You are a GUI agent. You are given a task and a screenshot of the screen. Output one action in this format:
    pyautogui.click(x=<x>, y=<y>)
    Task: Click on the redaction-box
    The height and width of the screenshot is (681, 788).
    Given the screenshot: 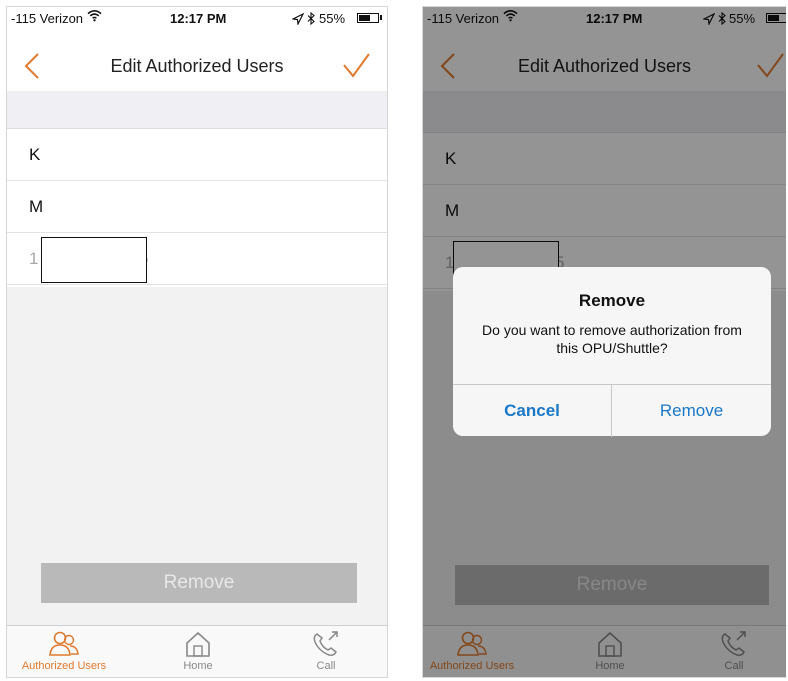 What is the action you would take?
    pyautogui.click(x=94, y=260)
    